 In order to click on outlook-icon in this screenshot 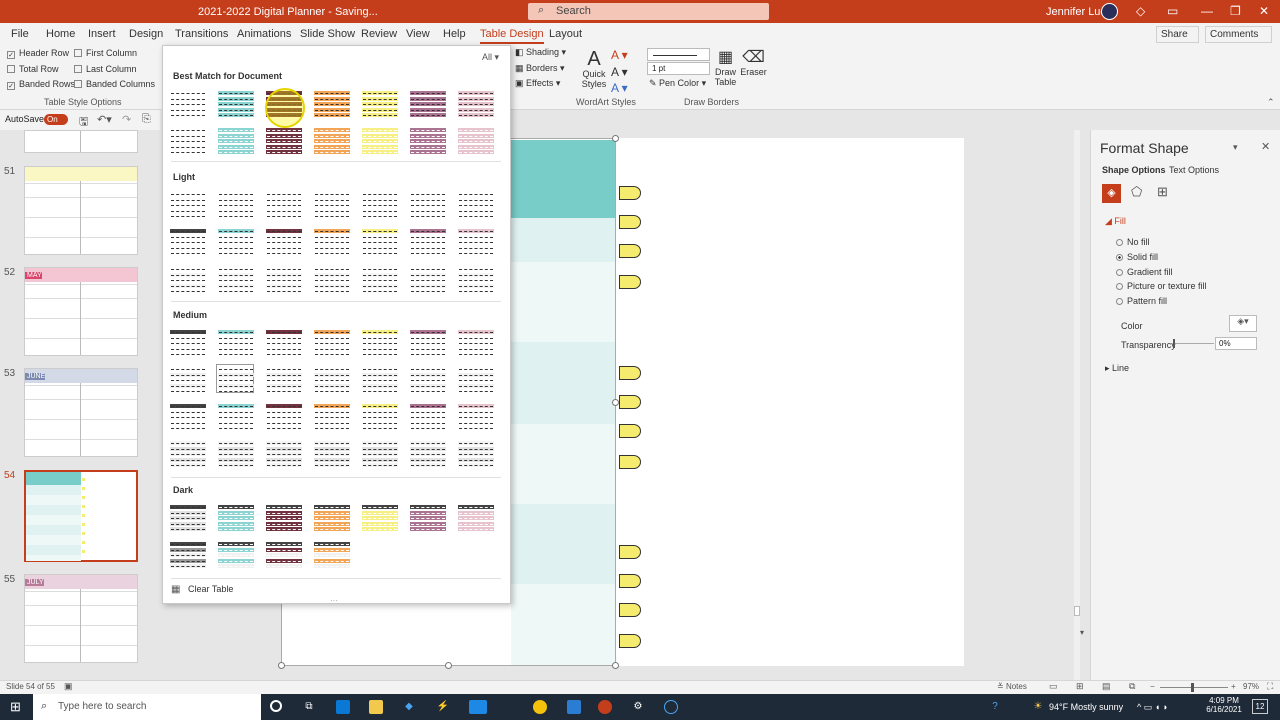, I will do `click(478, 707)`.